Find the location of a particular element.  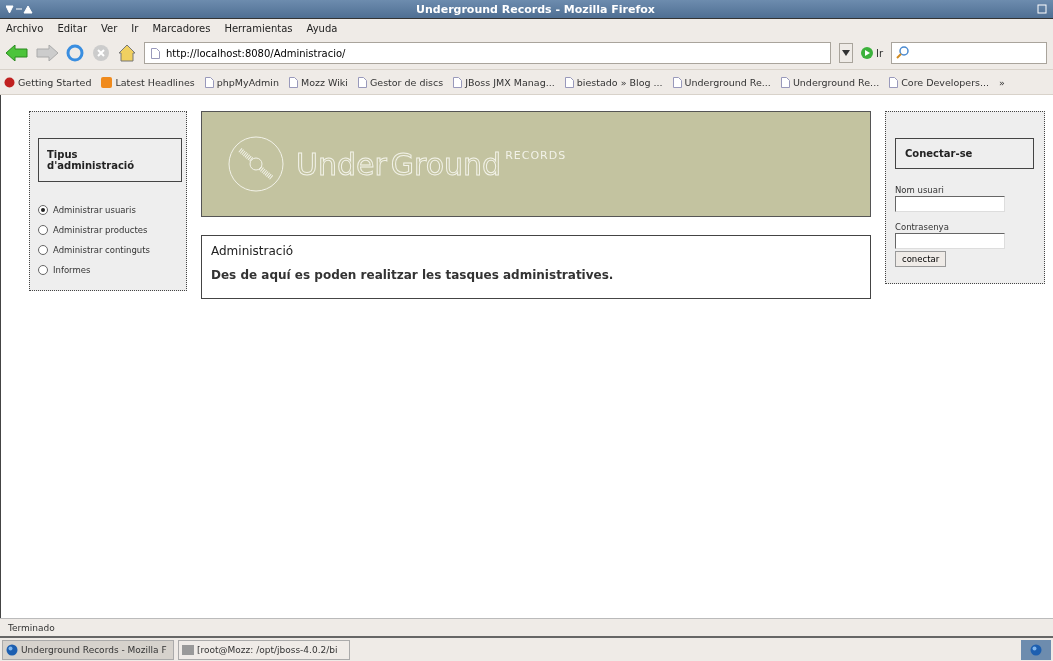

content-heading: Administració is located at coordinates (253, 251).